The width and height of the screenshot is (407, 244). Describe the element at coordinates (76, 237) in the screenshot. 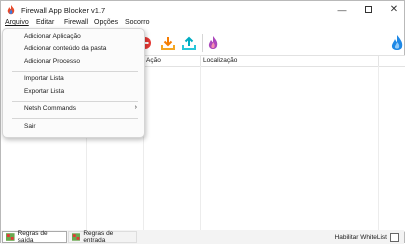

I see `inbound-rules-icon` at that location.